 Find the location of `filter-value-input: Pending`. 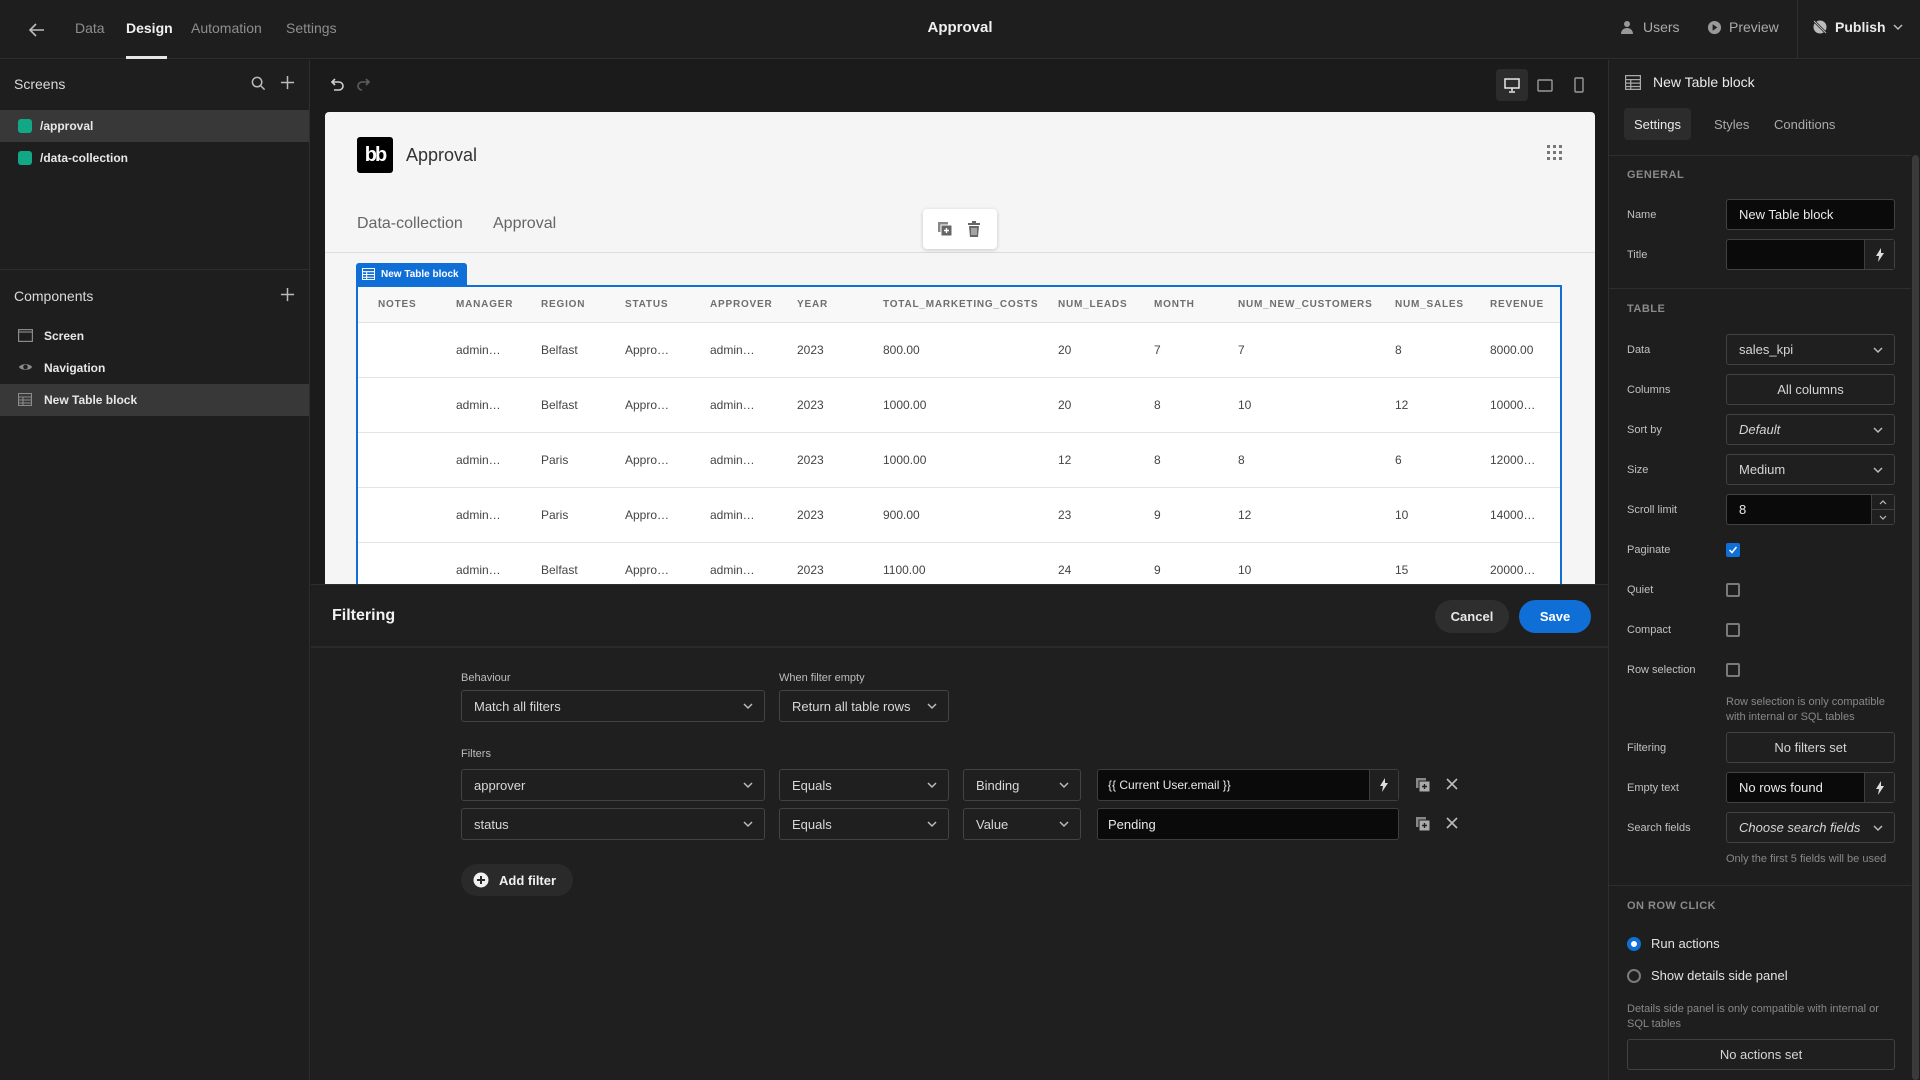

filter-value-input: Pending is located at coordinates (1248, 824).